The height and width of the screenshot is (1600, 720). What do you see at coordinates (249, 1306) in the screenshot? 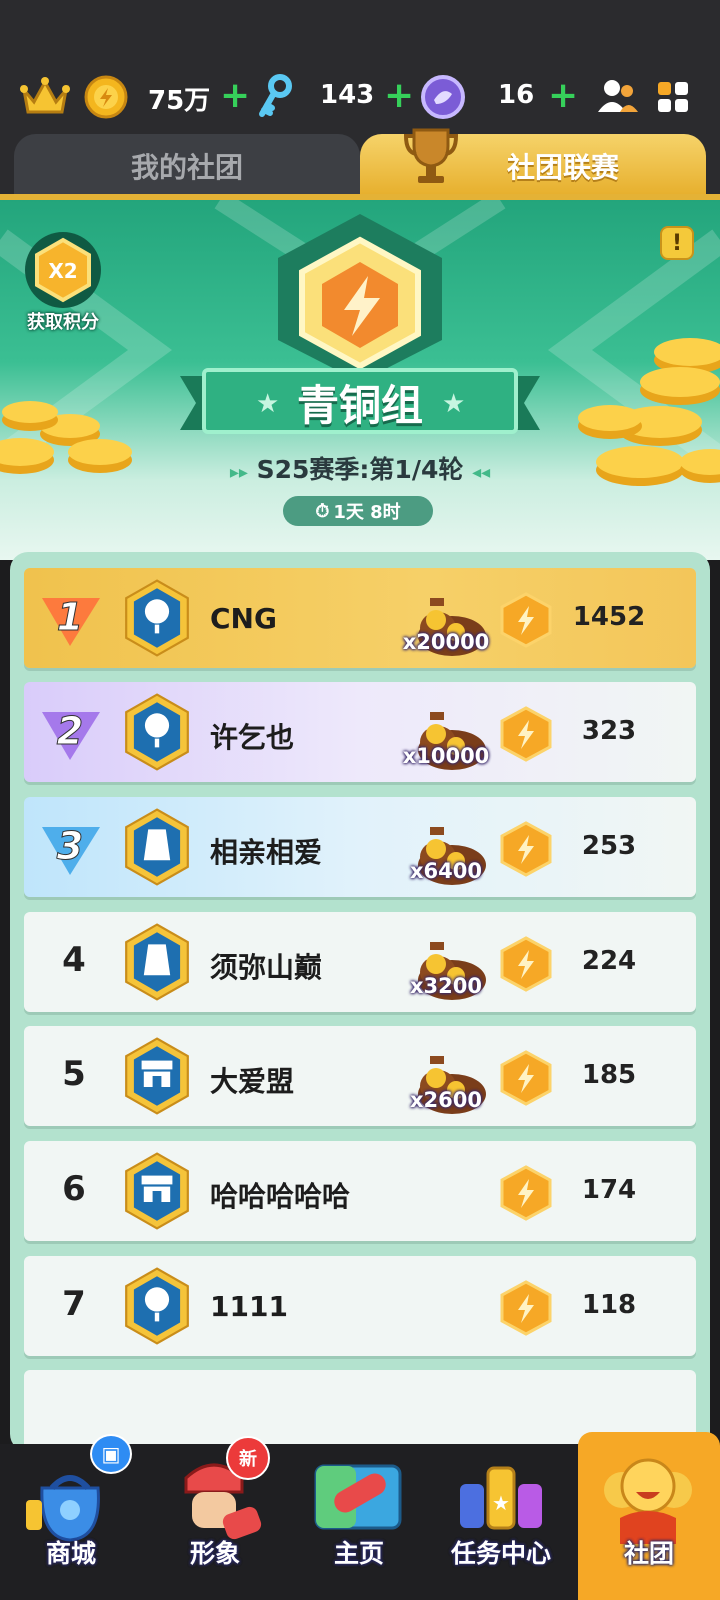
I see `club-name: 1111` at bounding box center [249, 1306].